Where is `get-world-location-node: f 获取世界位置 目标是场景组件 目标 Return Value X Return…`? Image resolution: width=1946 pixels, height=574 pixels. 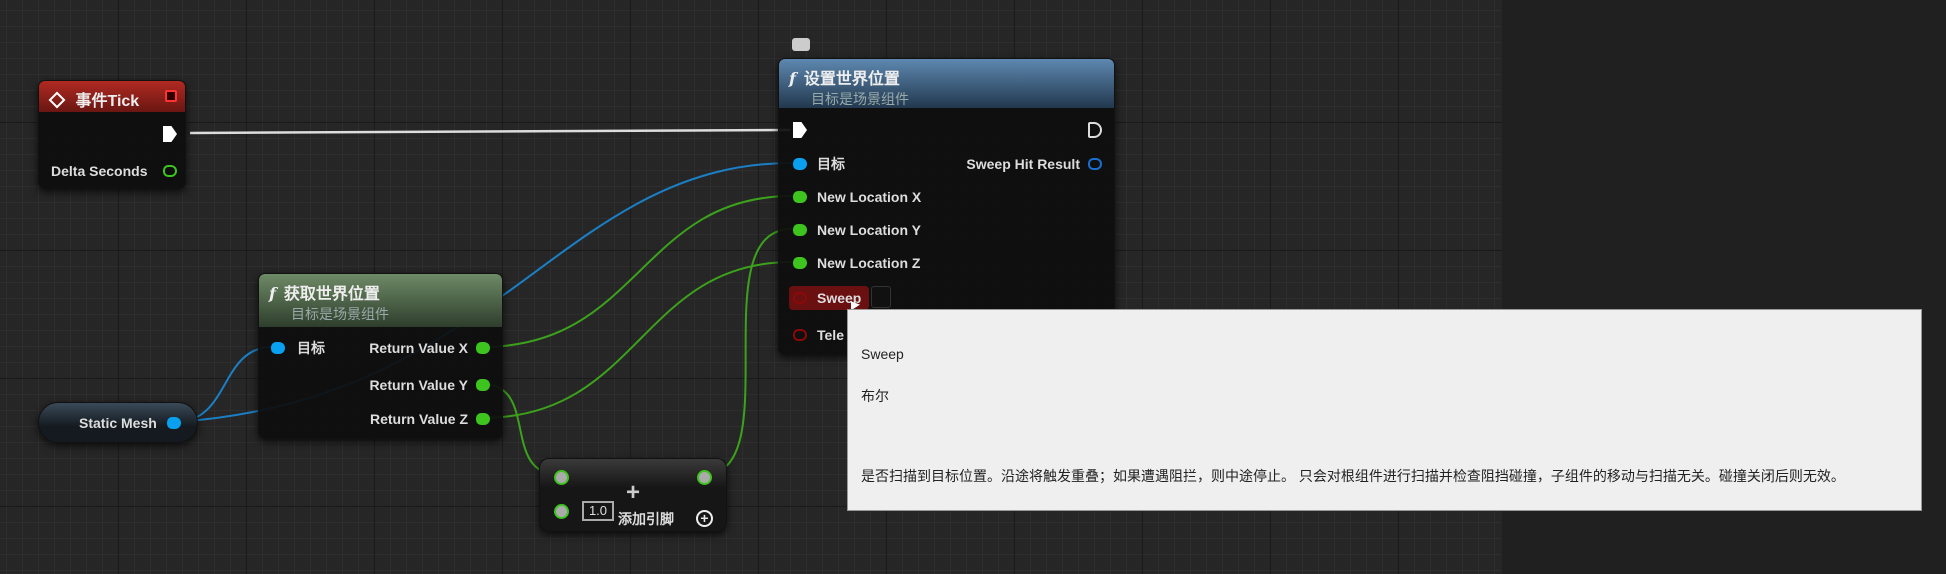 get-world-location-node: f 获取世界位置 目标是场景组件 目标 Return Value X Return… is located at coordinates (380, 356).